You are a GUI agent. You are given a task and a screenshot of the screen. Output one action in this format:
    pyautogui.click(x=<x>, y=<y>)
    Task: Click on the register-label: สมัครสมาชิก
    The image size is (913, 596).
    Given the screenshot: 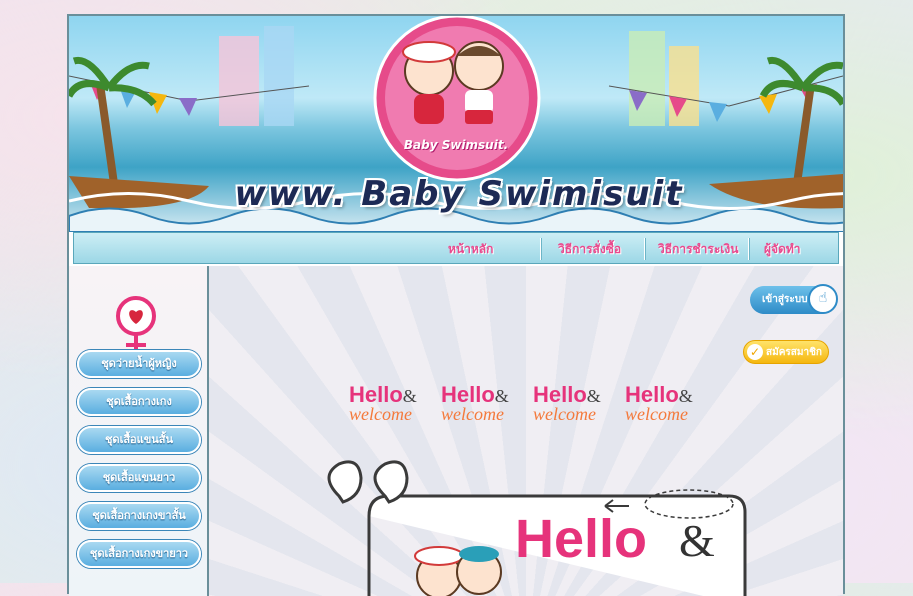 What is the action you would take?
    pyautogui.click(x=794, y=352)
    